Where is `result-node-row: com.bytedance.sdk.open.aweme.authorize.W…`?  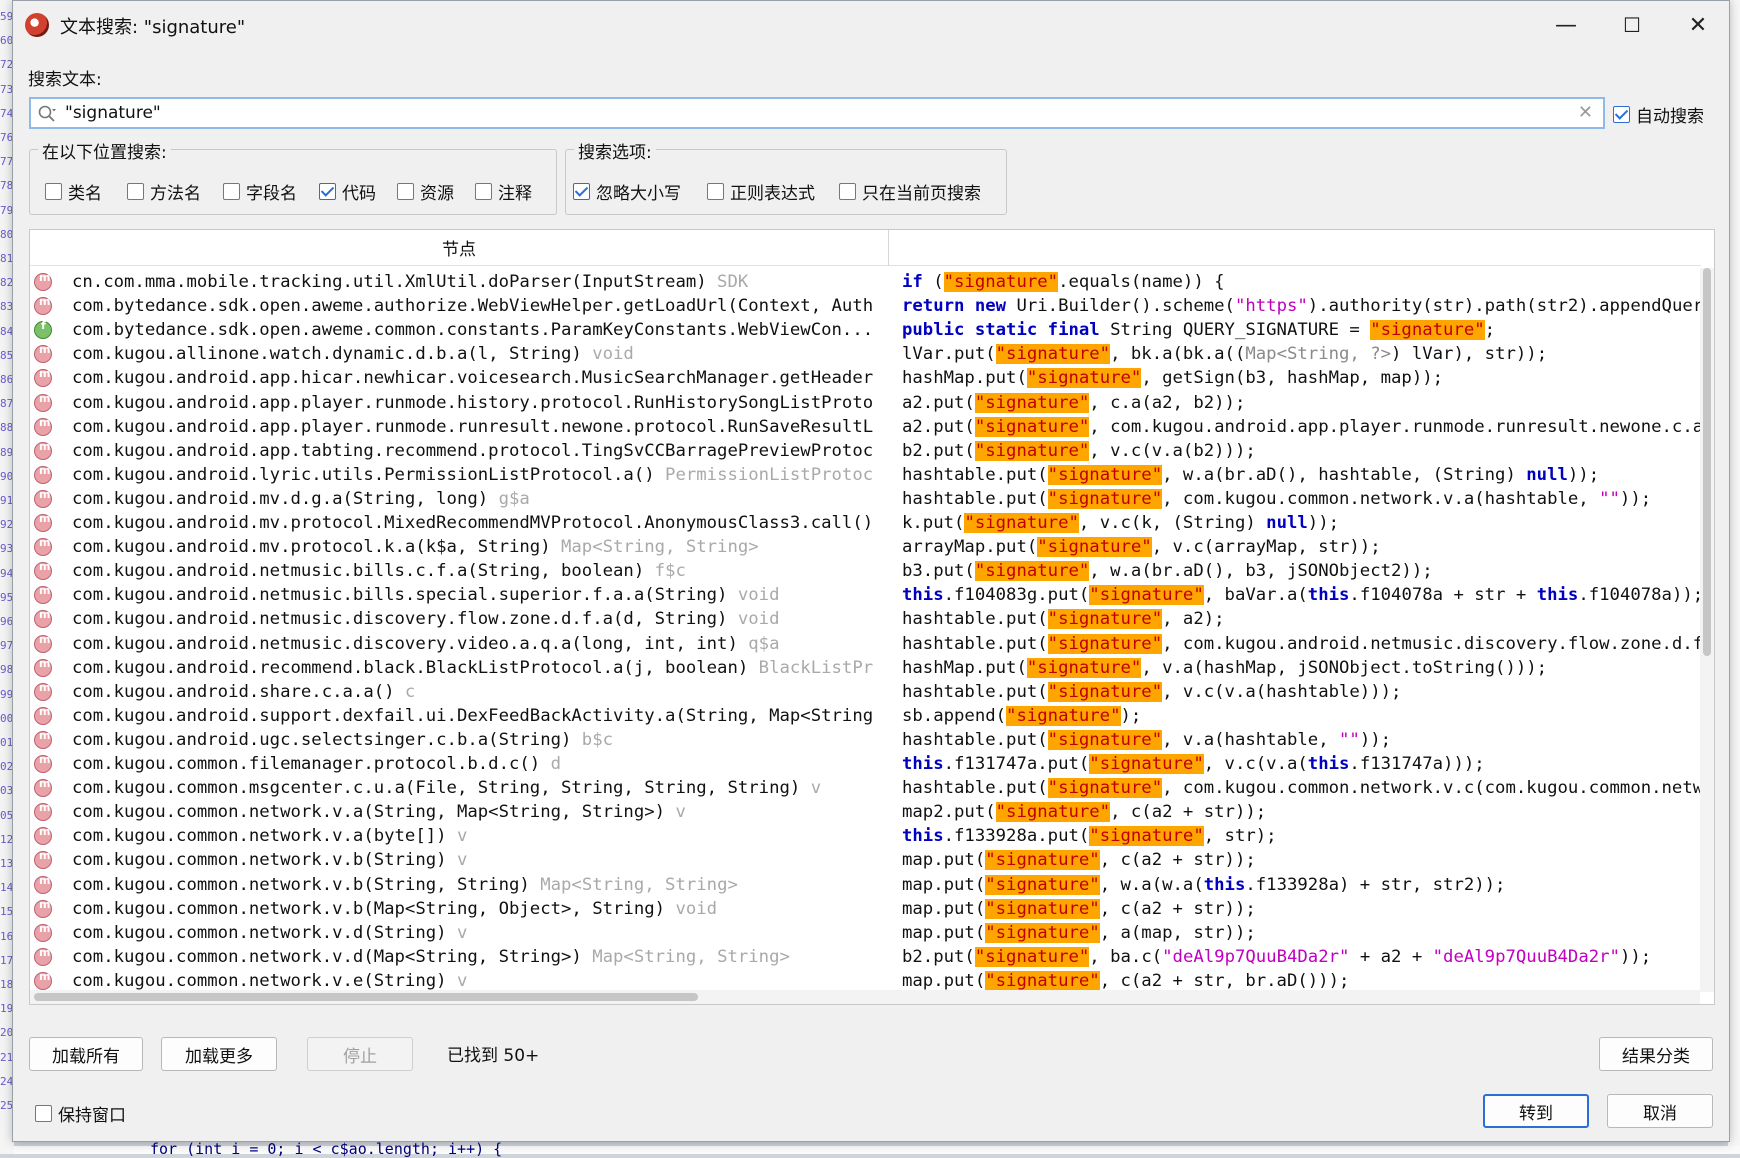
result-node-row: com.bytedance.sdk.open.aweme.authorize.W… is located at coordinates (459, 306).